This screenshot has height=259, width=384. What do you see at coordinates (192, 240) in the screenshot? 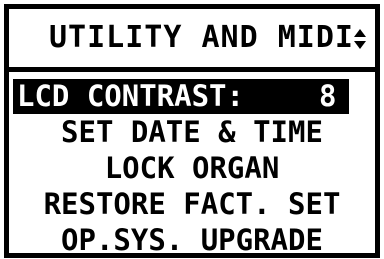
I see `menu-item-os-upgrade: OP.SYS. UPGRADE` at bounding box center [192, 240].